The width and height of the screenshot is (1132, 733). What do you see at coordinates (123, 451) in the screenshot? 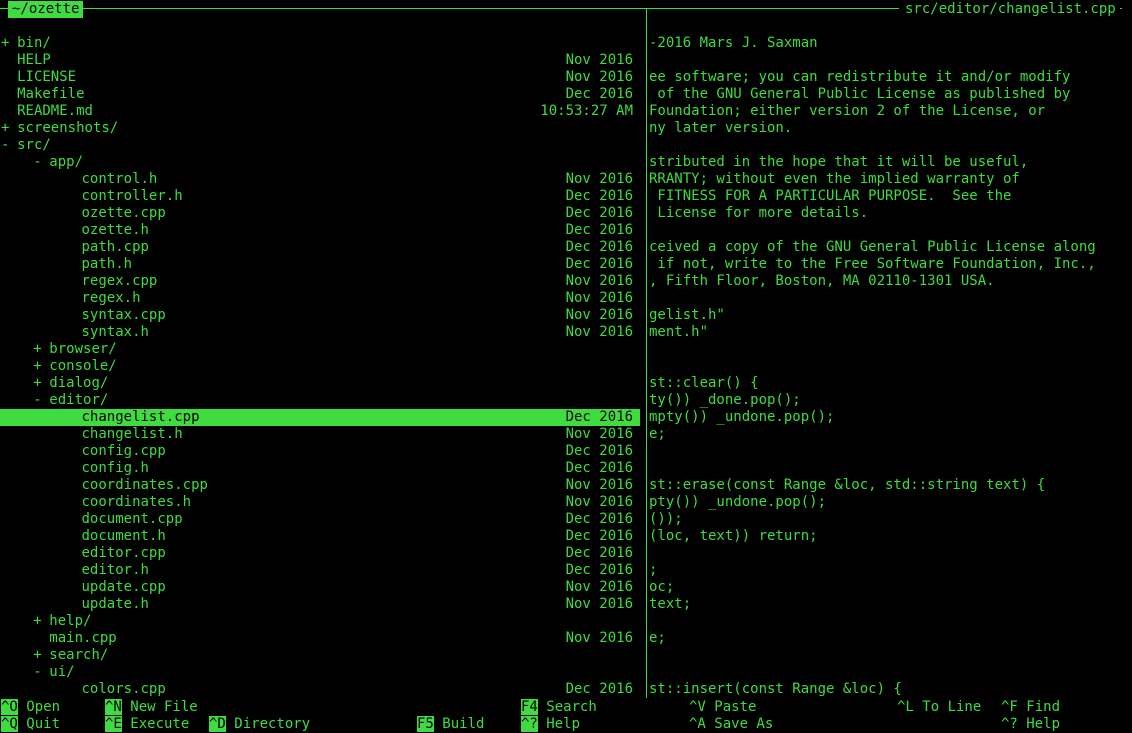
I see `entry-name: config.cpp` at bounding box center [123, 451].